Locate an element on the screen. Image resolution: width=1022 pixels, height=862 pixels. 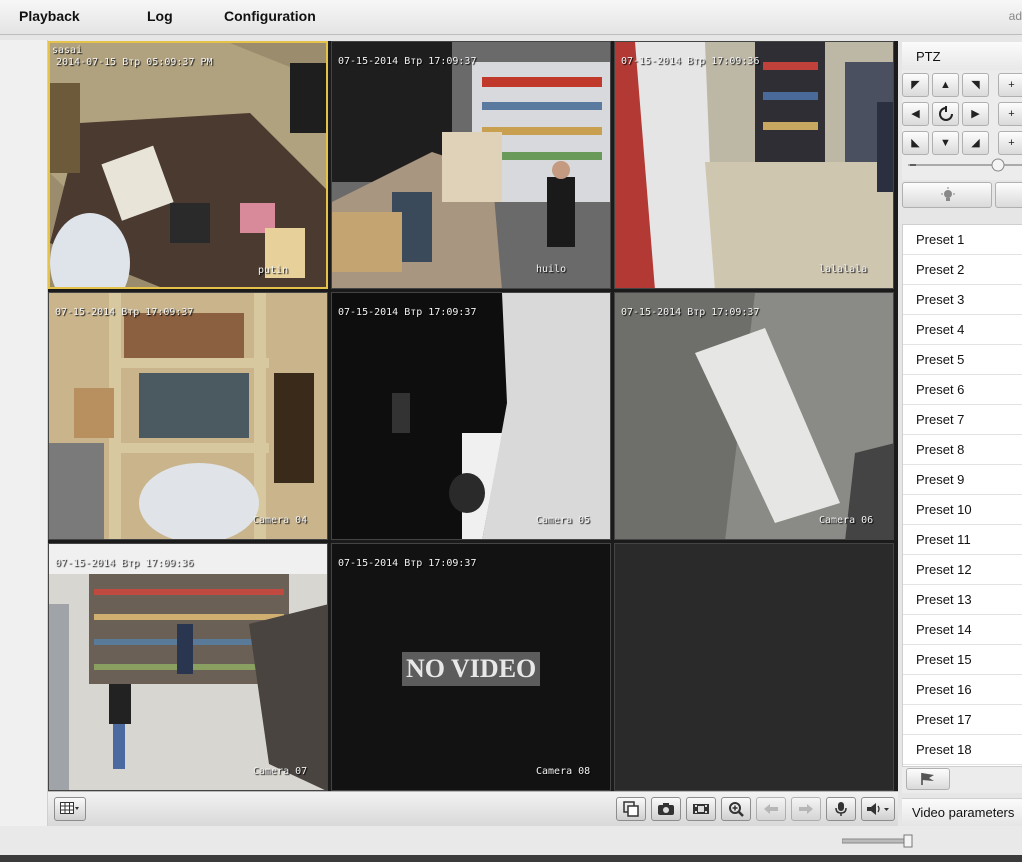
camera-4-timestamp: 07-15-2014 Втр 17:09:37 is located at coordinates (124, 312).